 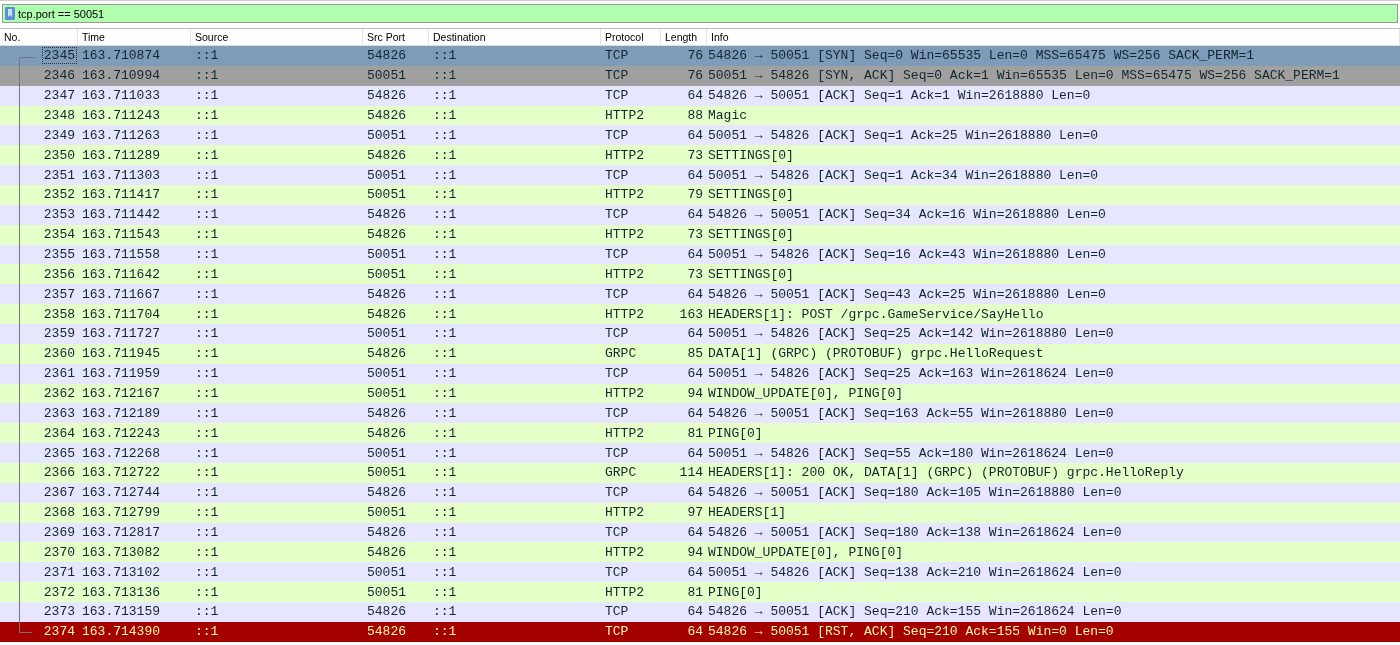 I want to click on column-header: Source, so click(x=277, y=37).